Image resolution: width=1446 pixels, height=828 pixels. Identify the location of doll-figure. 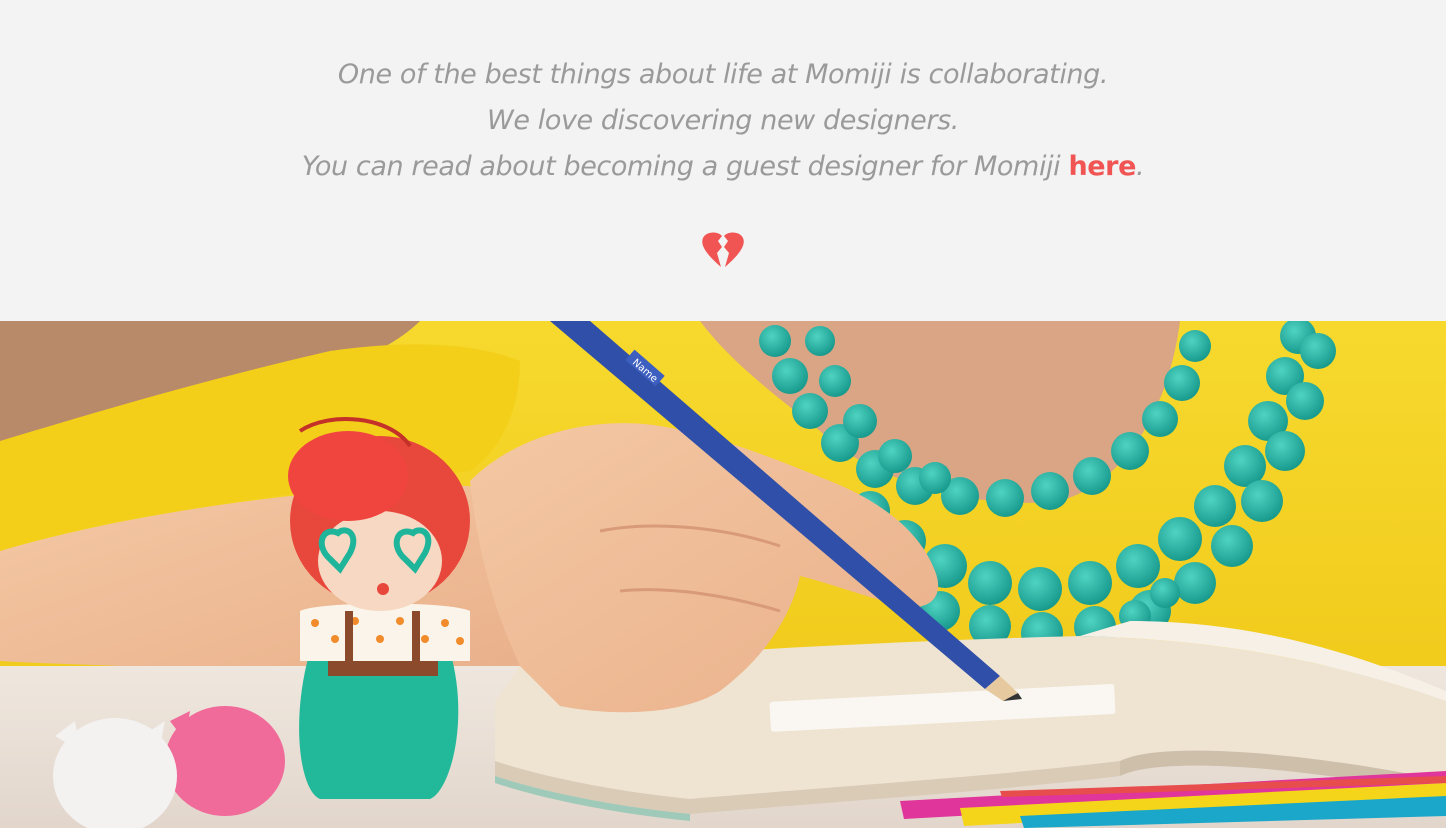
(379, 608).